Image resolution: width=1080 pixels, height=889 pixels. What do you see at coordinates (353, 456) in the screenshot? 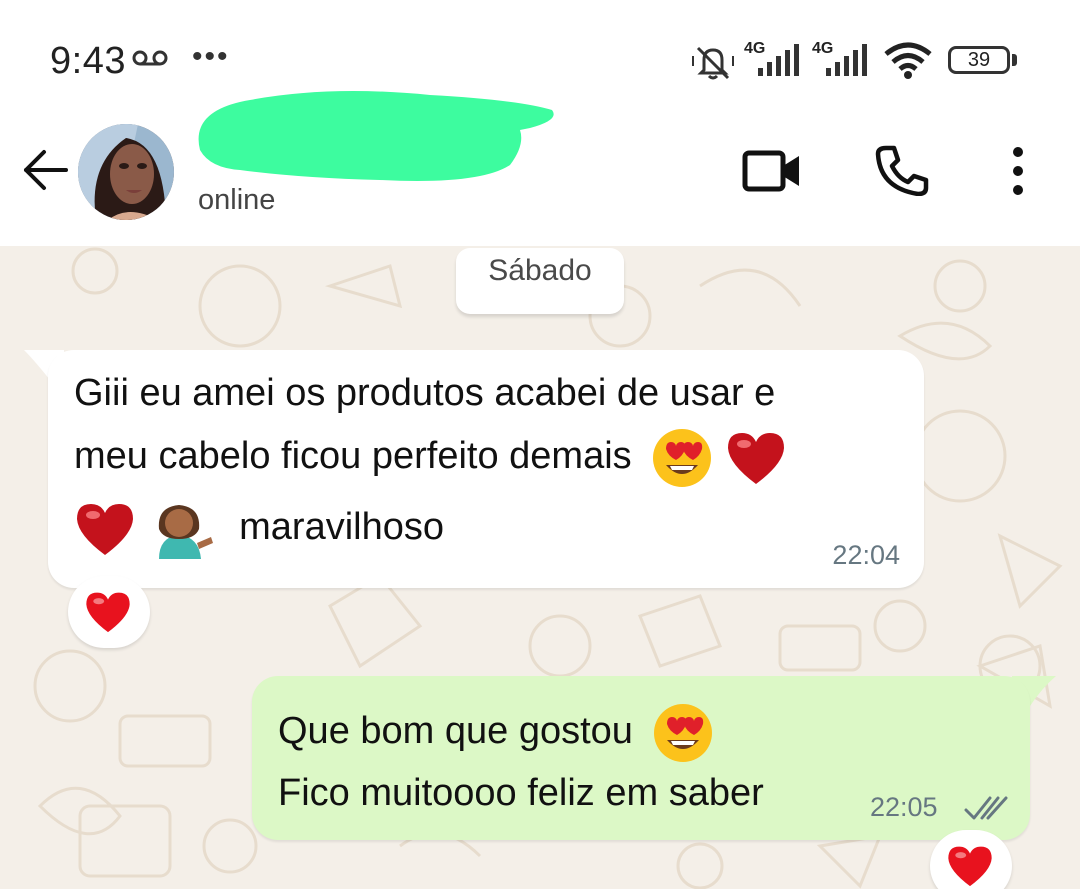
I see `message-text-line-2: meu cabelo ficou perfeito demais` at bounding box center [353, 456].